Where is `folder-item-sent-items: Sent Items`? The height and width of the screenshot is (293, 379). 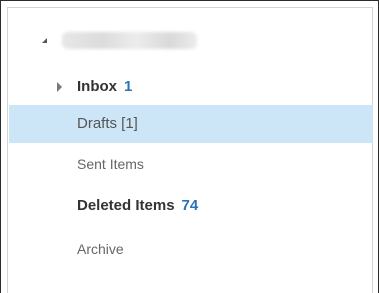 folder-item-sent-items: Sent Items is located at coordinates (191, 164).